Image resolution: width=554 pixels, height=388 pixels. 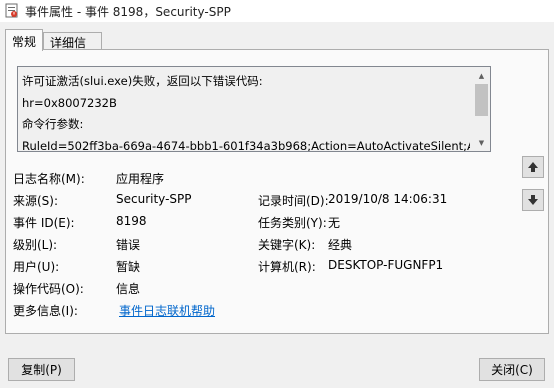 I want to click on down-arrow-icon, so click(x=533, y=200).